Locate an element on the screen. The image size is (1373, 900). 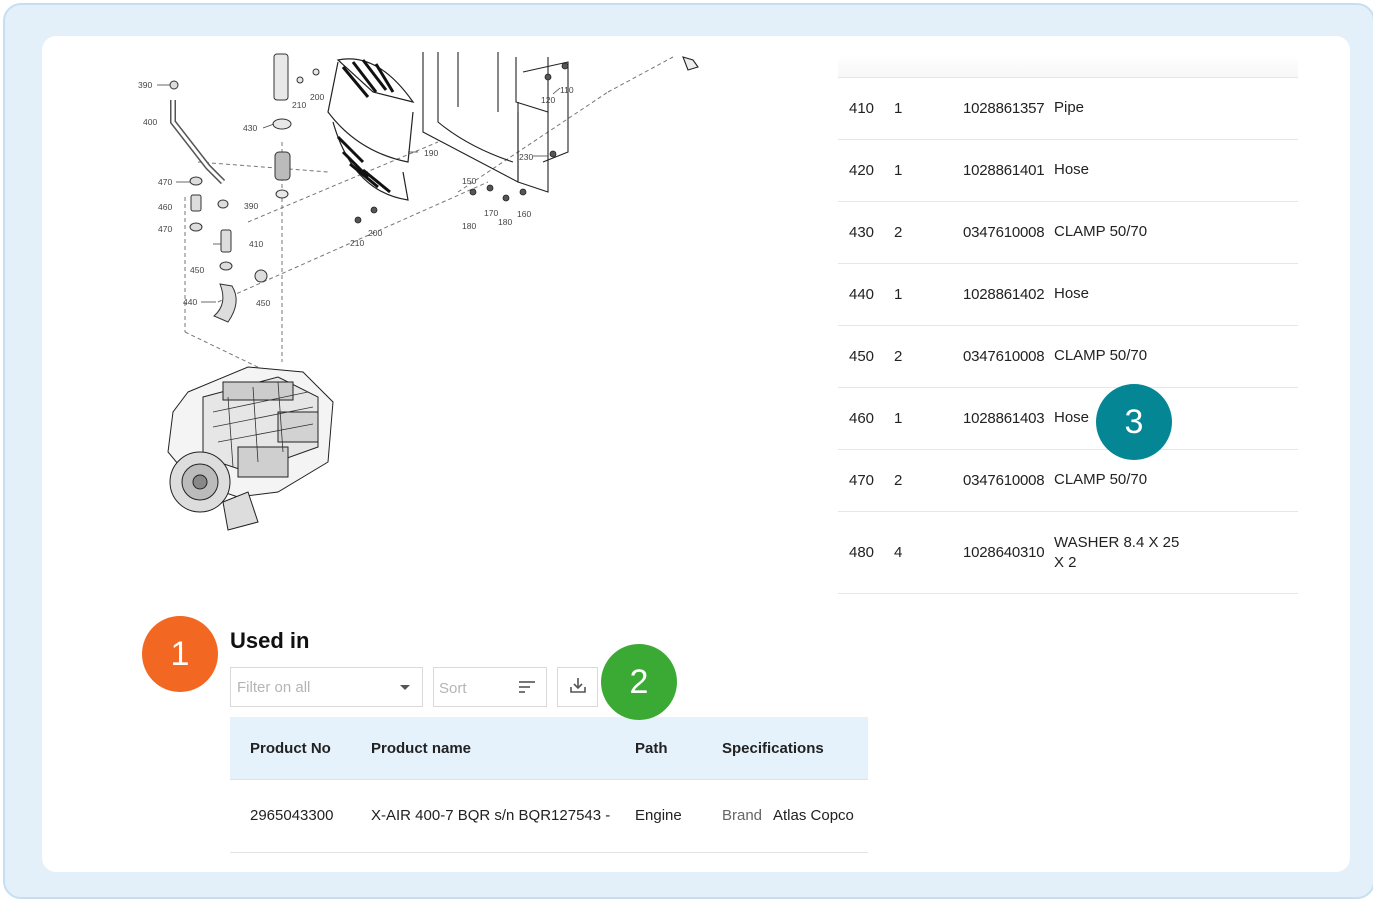
part-position: 430 is located at coordinates (862, 232).